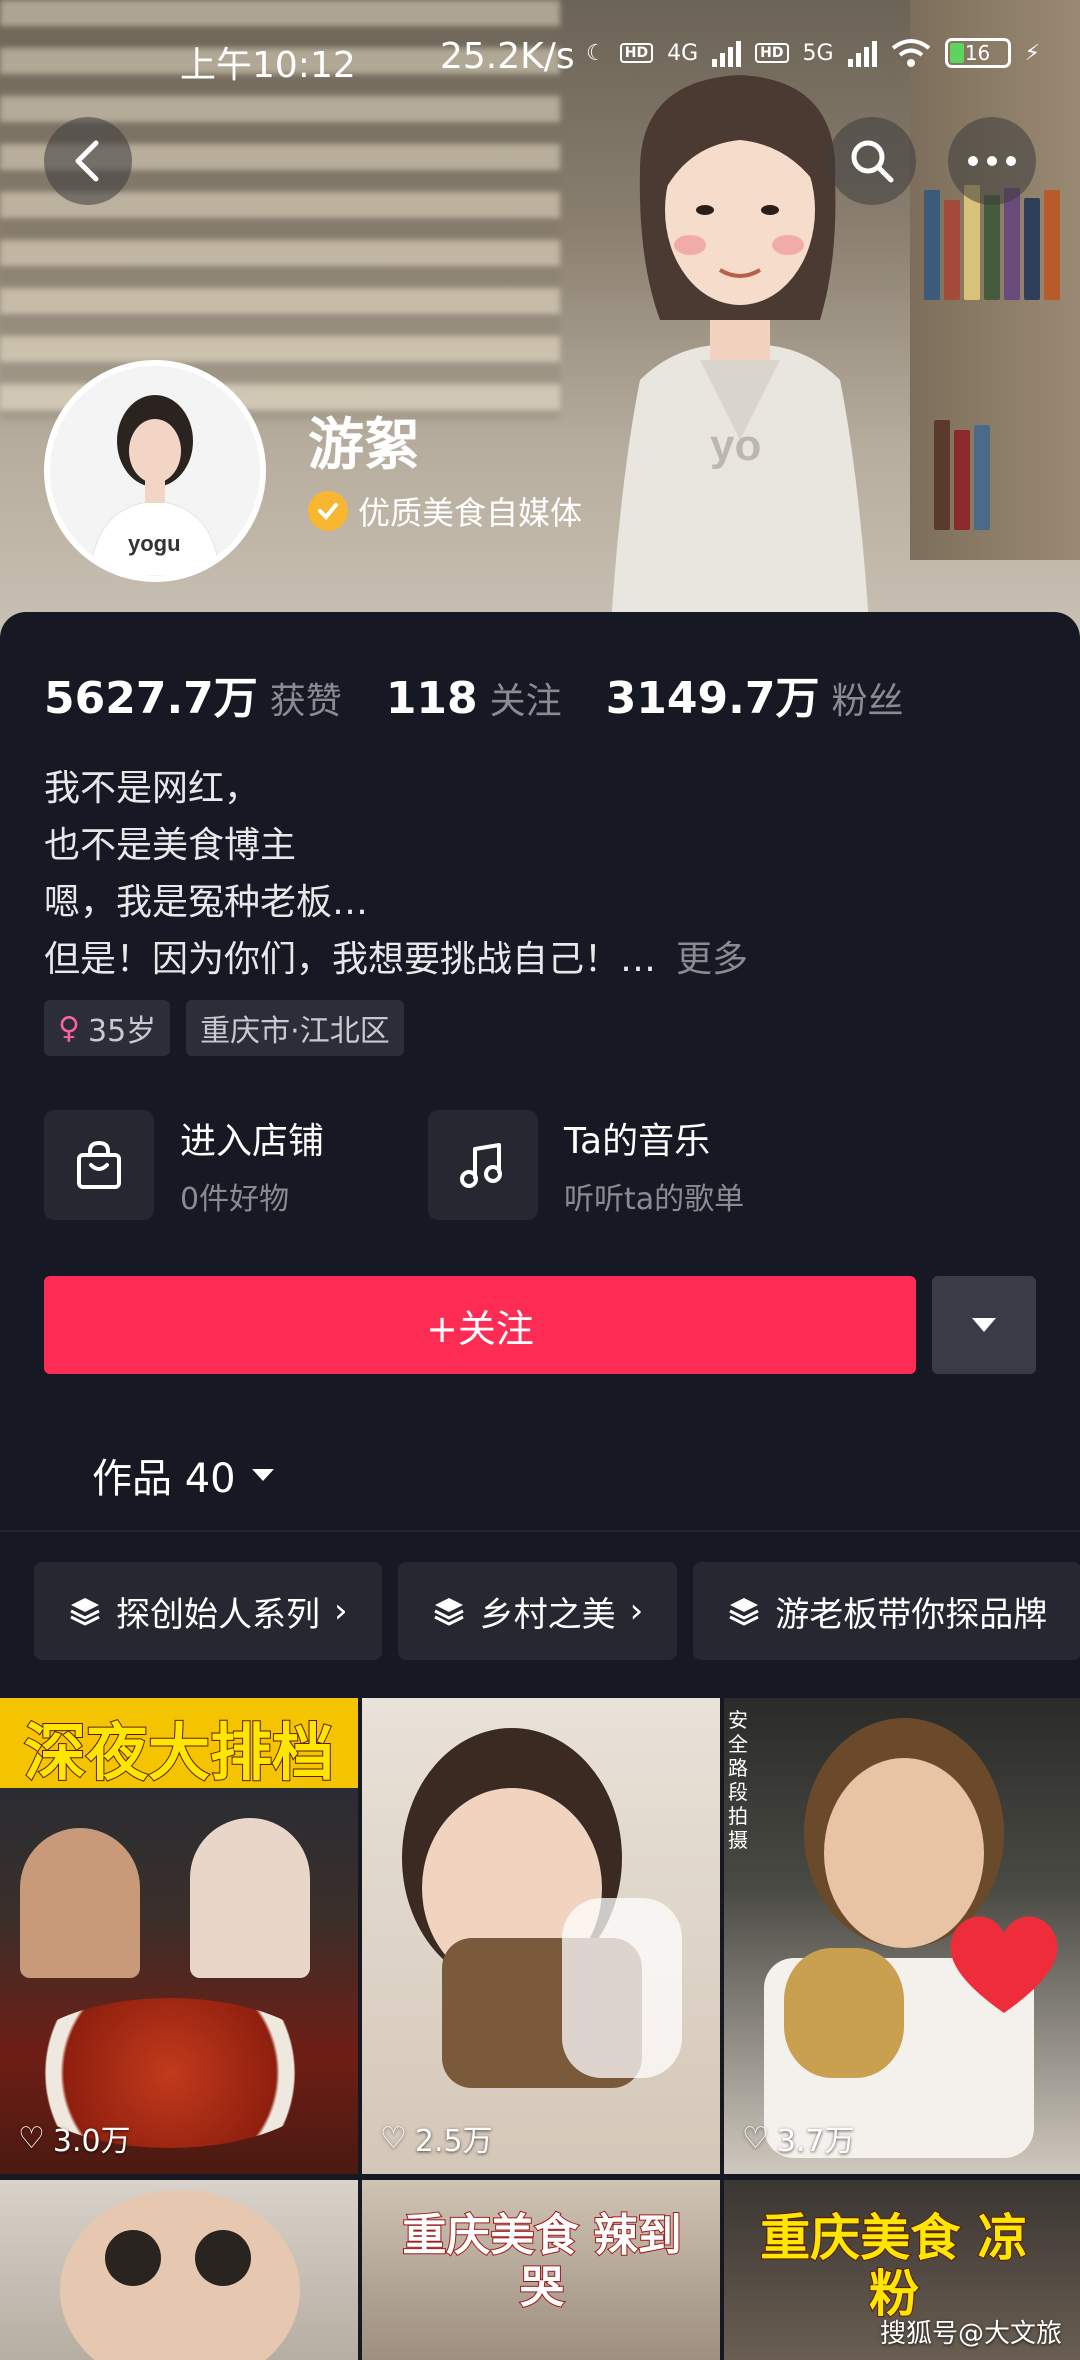 The width and height of the screenshot is (1080, 2360). What do you see at coordinates (470, 513) in the screenshot?
I see `verified-text: 优质美食自媒体` at bounding box center [470, 513].